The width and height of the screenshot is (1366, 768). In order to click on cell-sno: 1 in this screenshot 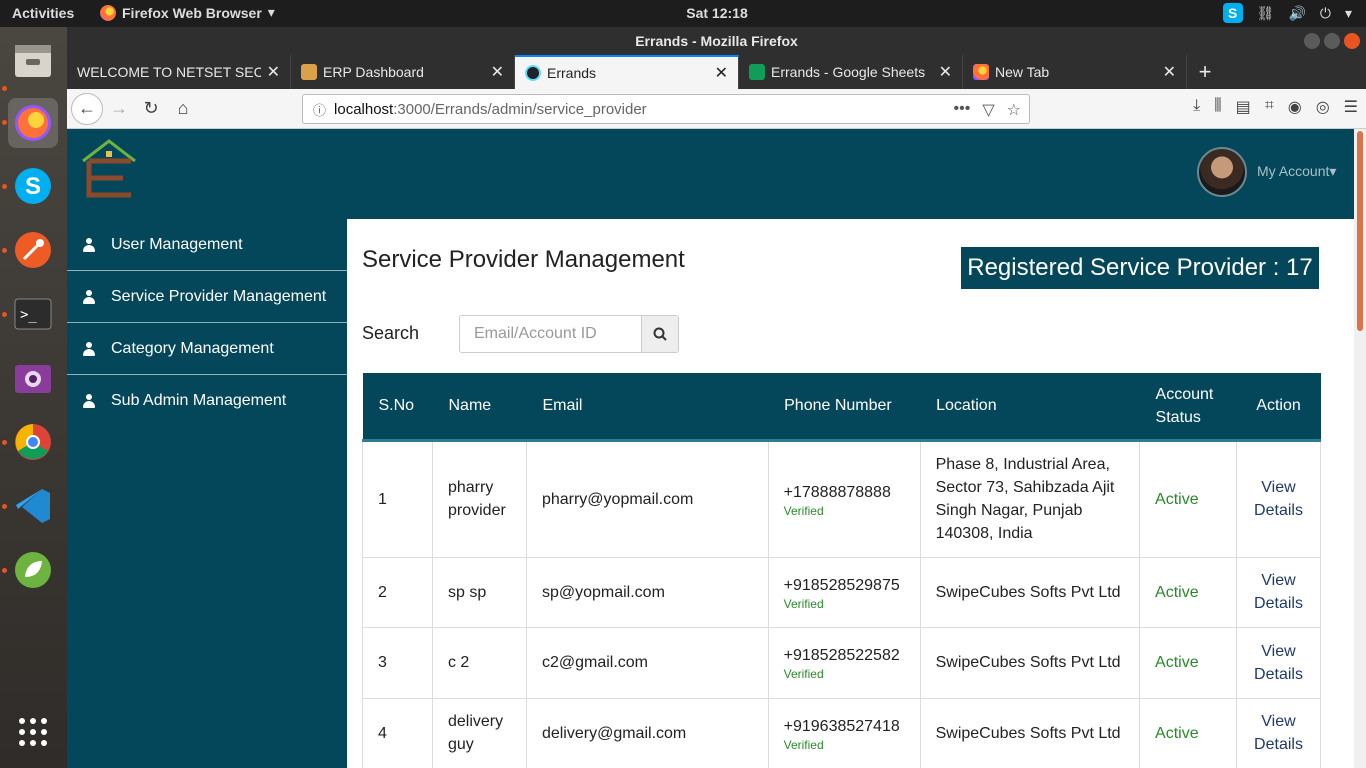, I will do `click(397, 498)`.